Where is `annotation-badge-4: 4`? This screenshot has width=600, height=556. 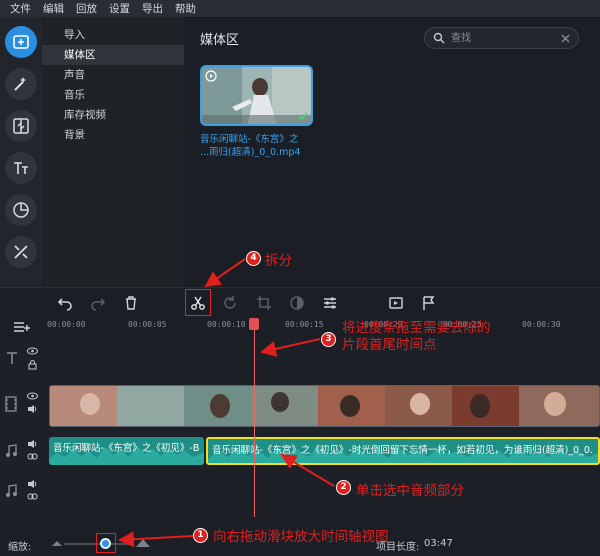
annotation-badge-4: 4 is located at coordinates (253, 258).